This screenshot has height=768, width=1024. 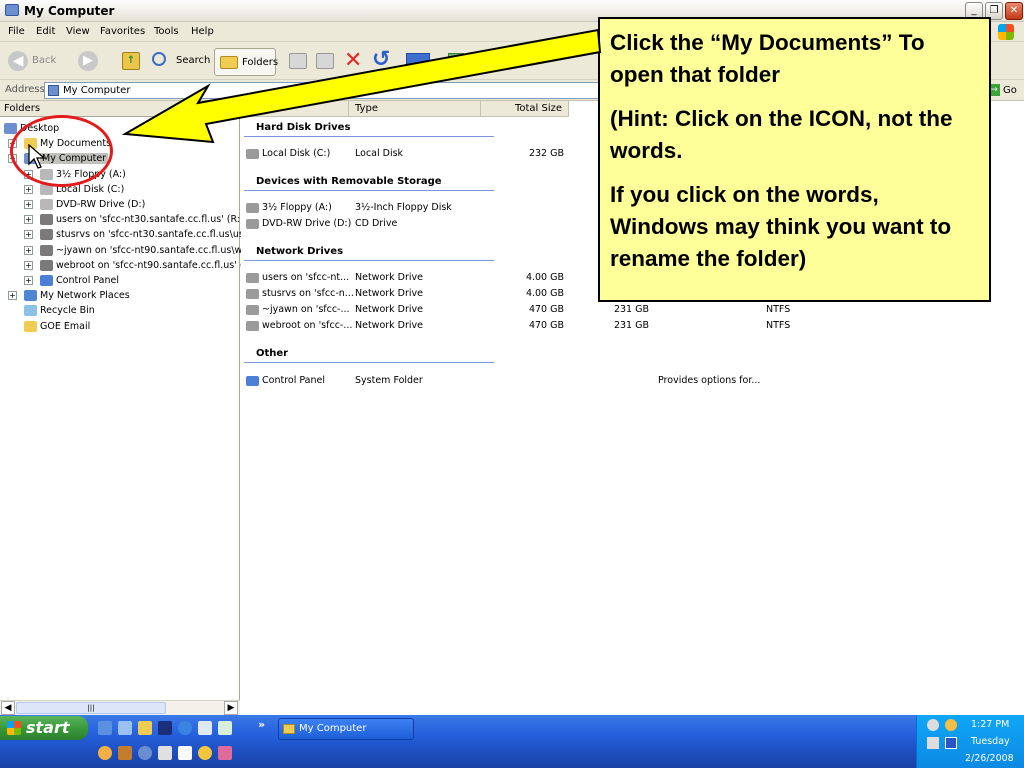 I want to click on tool-icon, so click(x=165, y=753).